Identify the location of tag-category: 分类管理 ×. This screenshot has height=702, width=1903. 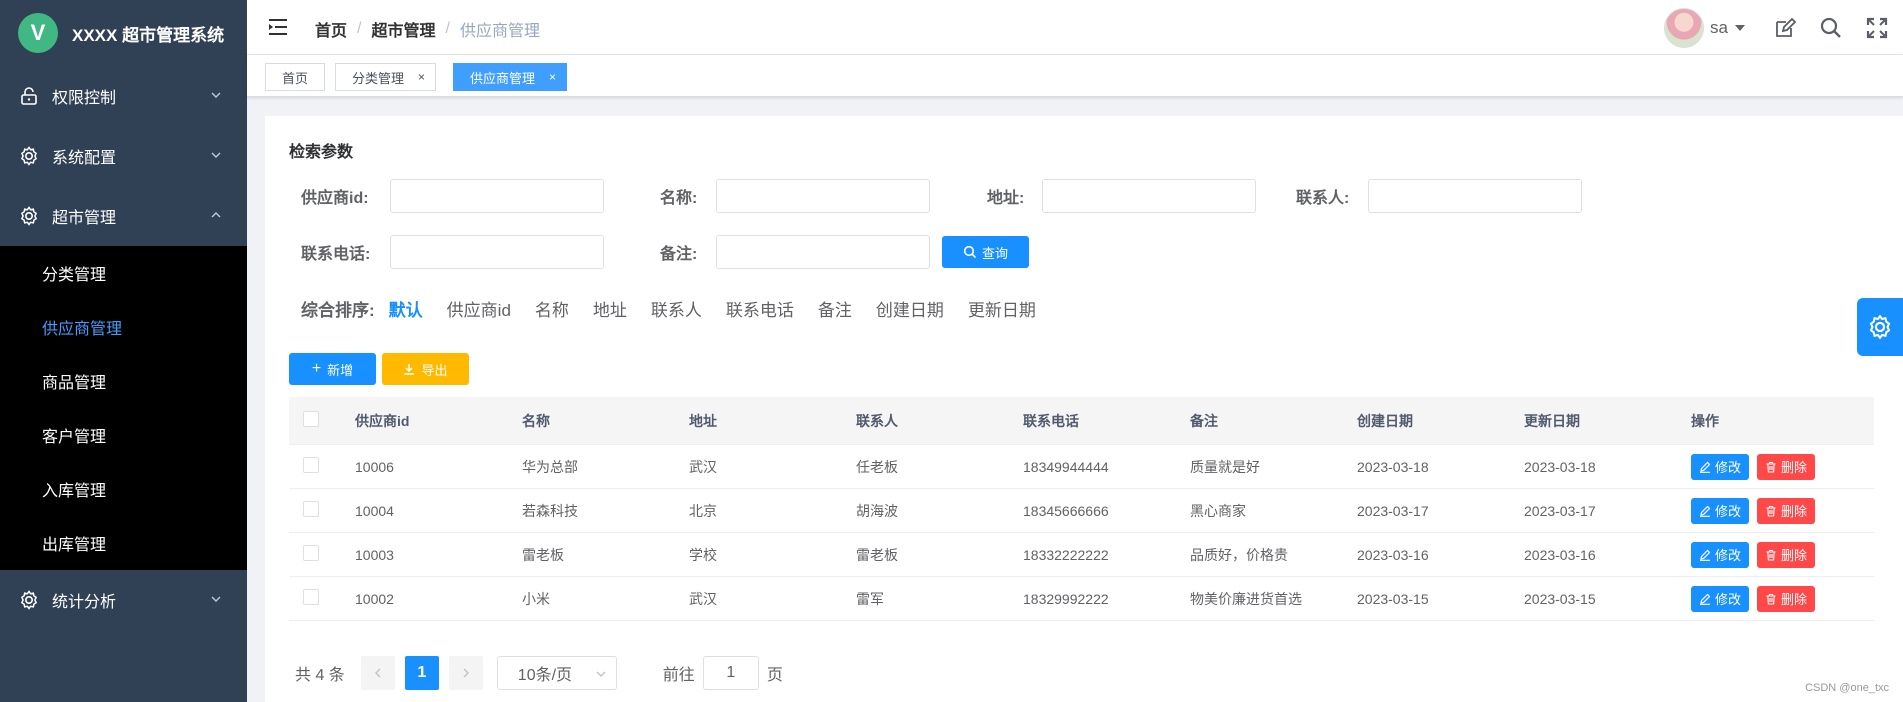
(386, 77).